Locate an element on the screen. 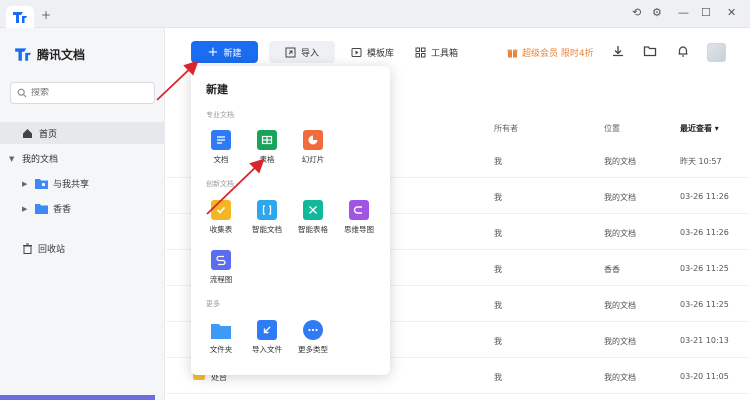 This screenshot has width=750, height=400. plus-icon: + is located at coordinates (213, 52).